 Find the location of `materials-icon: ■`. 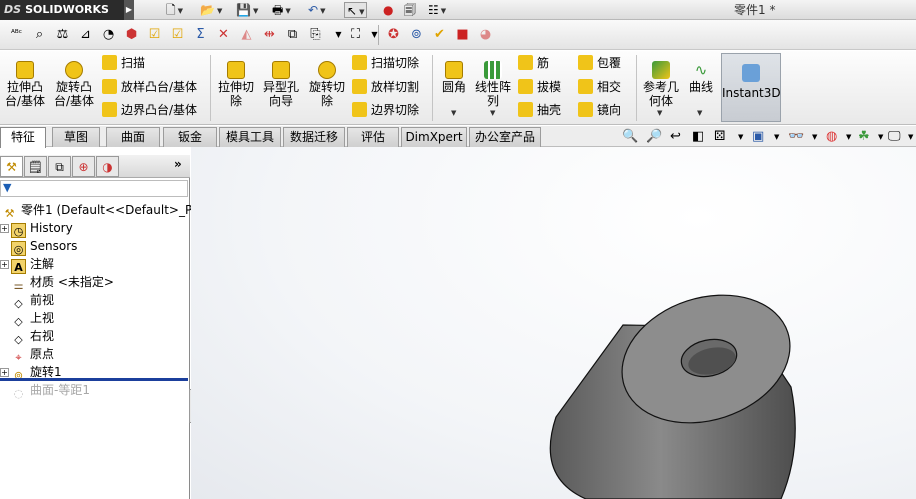

materials-icon: ■ is located at coordinates (462, 34).